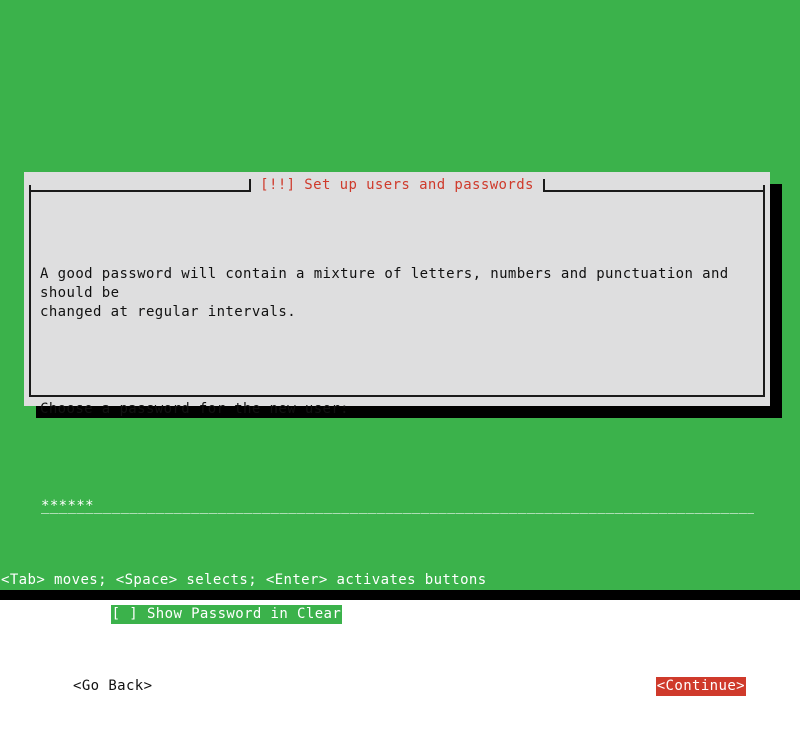 The height and width of the screenshot is (753, 800). I want to click on password-masked-value: ******, so click(67, 506).